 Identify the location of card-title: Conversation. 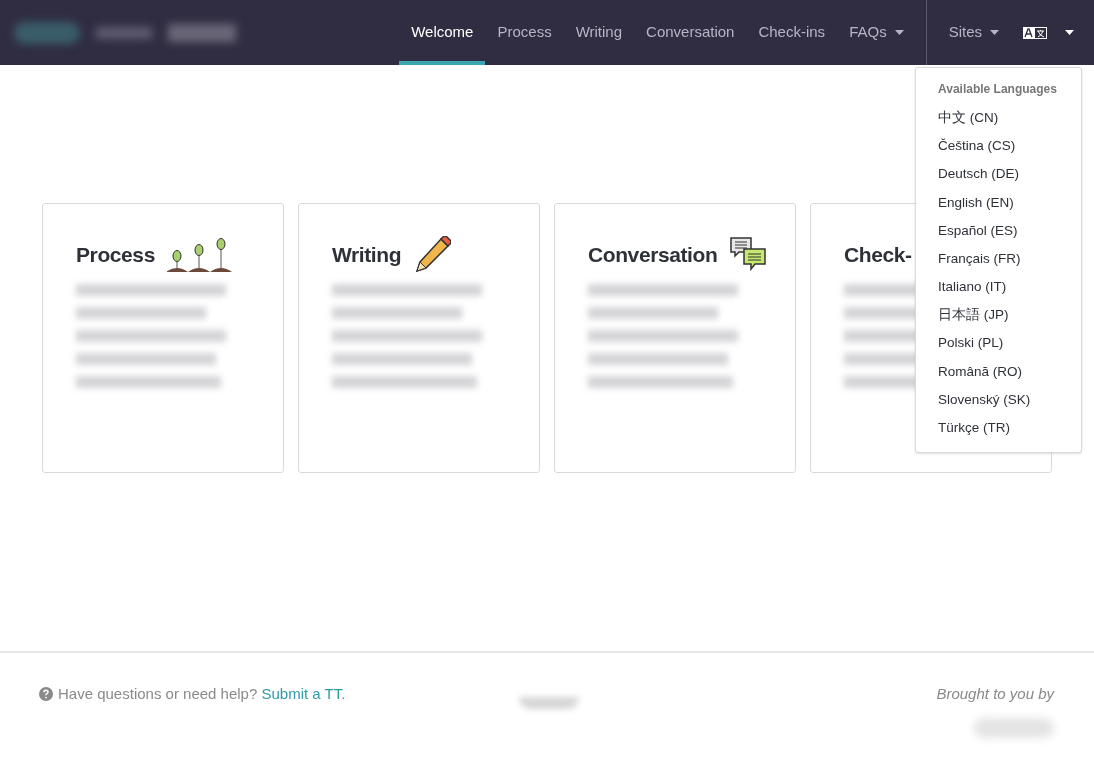
(653, 255).